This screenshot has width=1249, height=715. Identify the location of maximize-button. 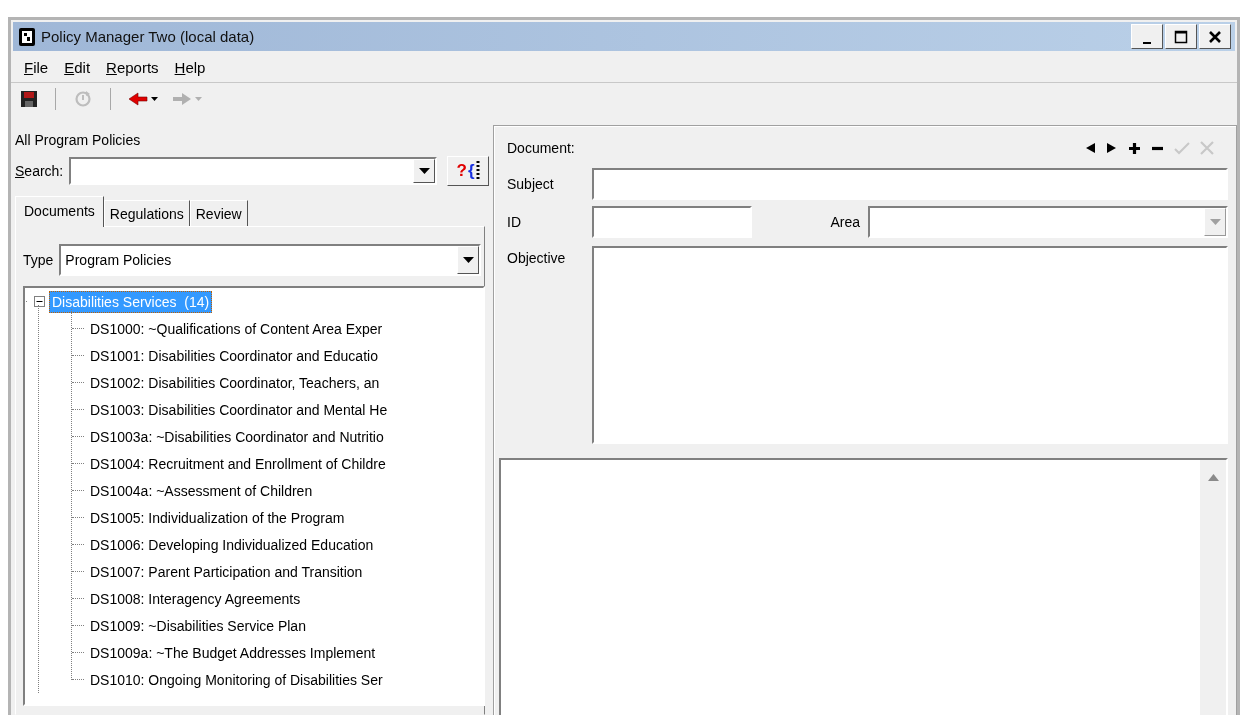
(1181, 36).